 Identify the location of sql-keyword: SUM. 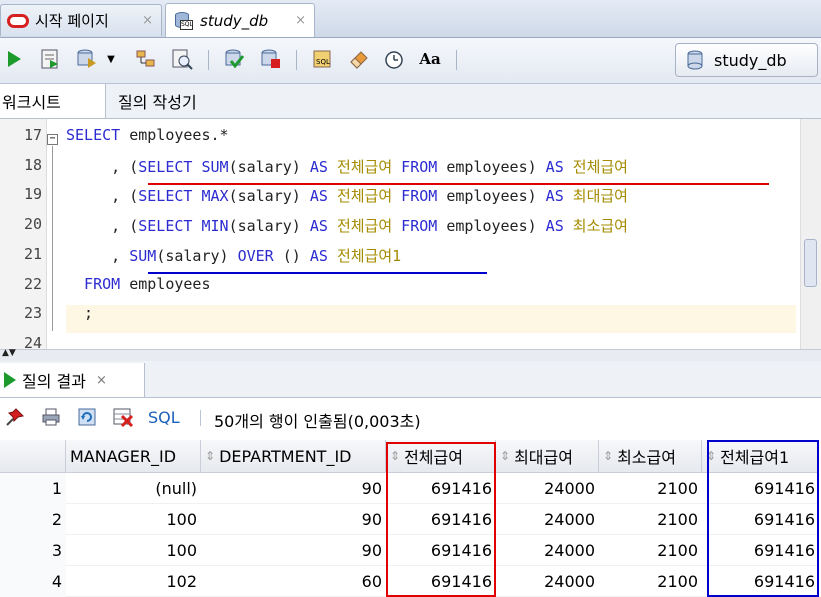
(143, 255).